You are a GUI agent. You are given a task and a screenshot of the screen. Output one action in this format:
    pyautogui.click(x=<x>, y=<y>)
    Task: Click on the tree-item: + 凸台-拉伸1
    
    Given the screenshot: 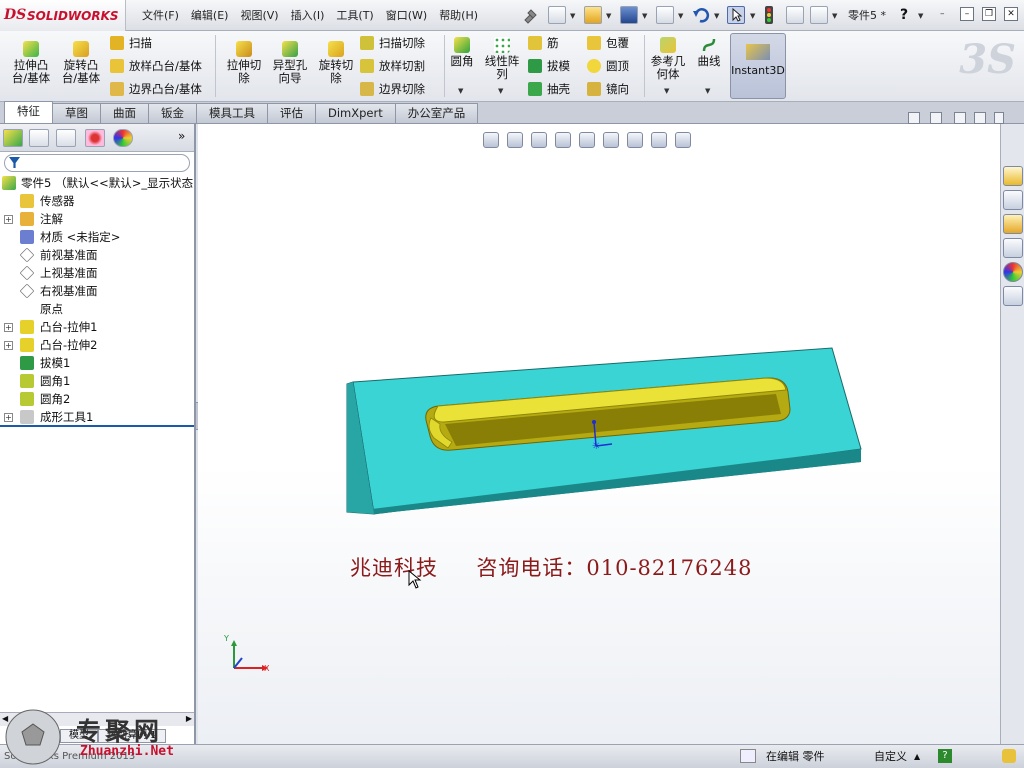 What is the action you would take?
    pyautogui.click(x=97, y=327)
    